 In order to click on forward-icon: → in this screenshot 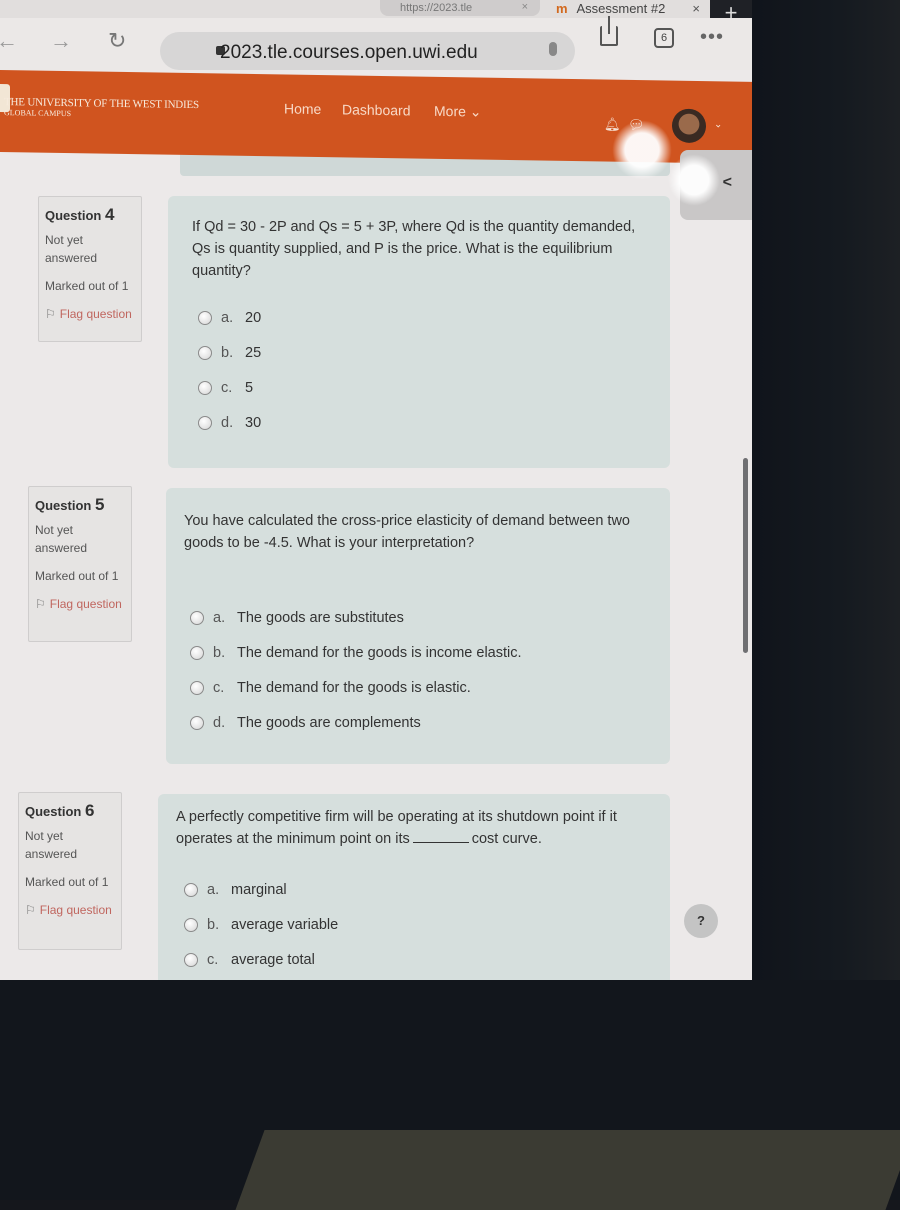, I will do `click(61, 41)`.